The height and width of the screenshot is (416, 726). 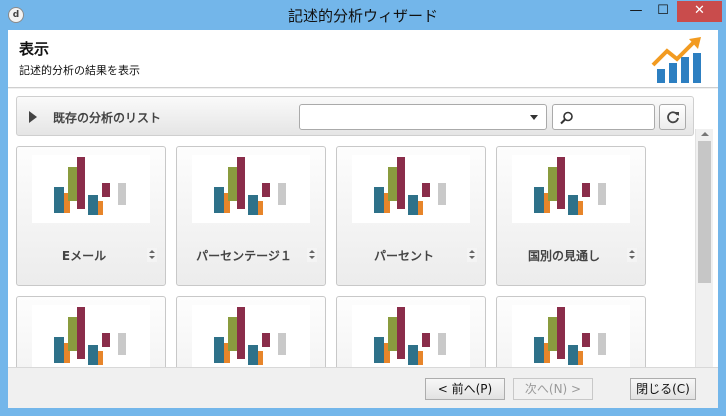 I want to click on analysis-card: 国別の見通し, so click(x=571, y=216).